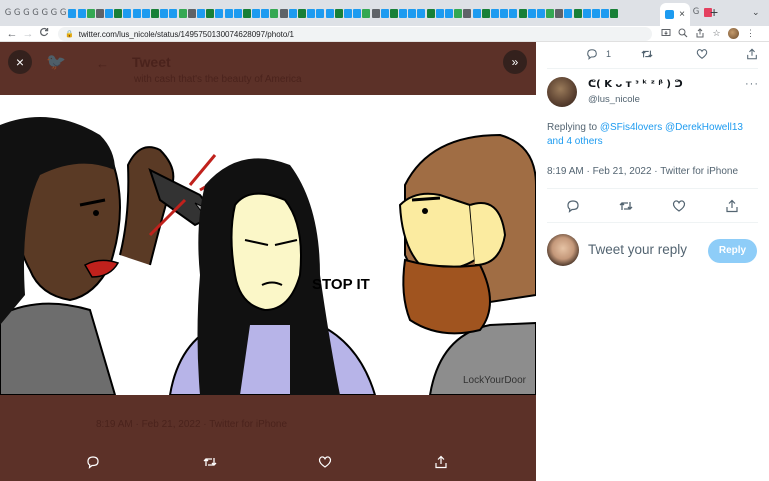  I want to click on double-chevron-right-icon: », so click(515, 62).